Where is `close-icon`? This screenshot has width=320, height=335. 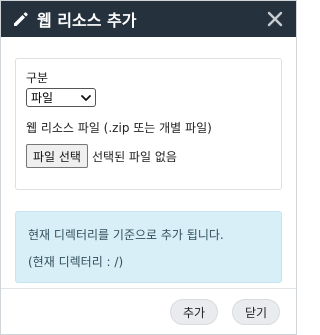 close-icon is located at coordinates (275, 19).